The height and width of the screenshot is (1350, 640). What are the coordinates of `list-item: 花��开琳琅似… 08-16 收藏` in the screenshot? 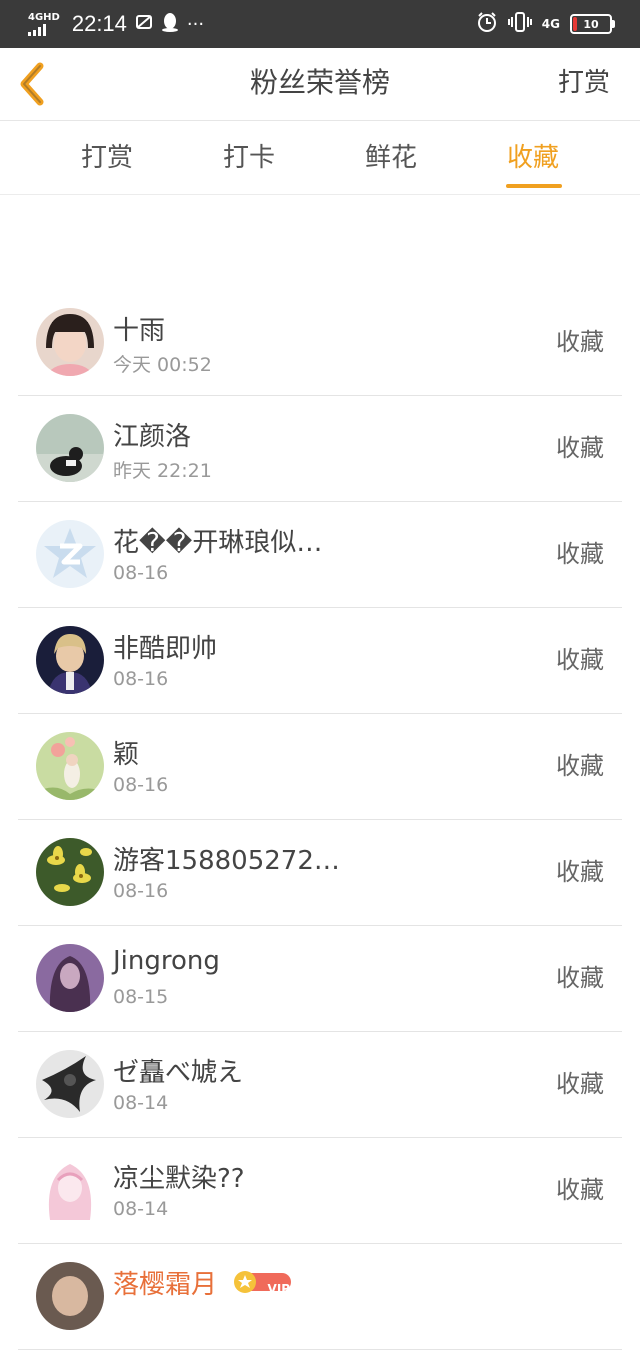 It's located at (320, 555).